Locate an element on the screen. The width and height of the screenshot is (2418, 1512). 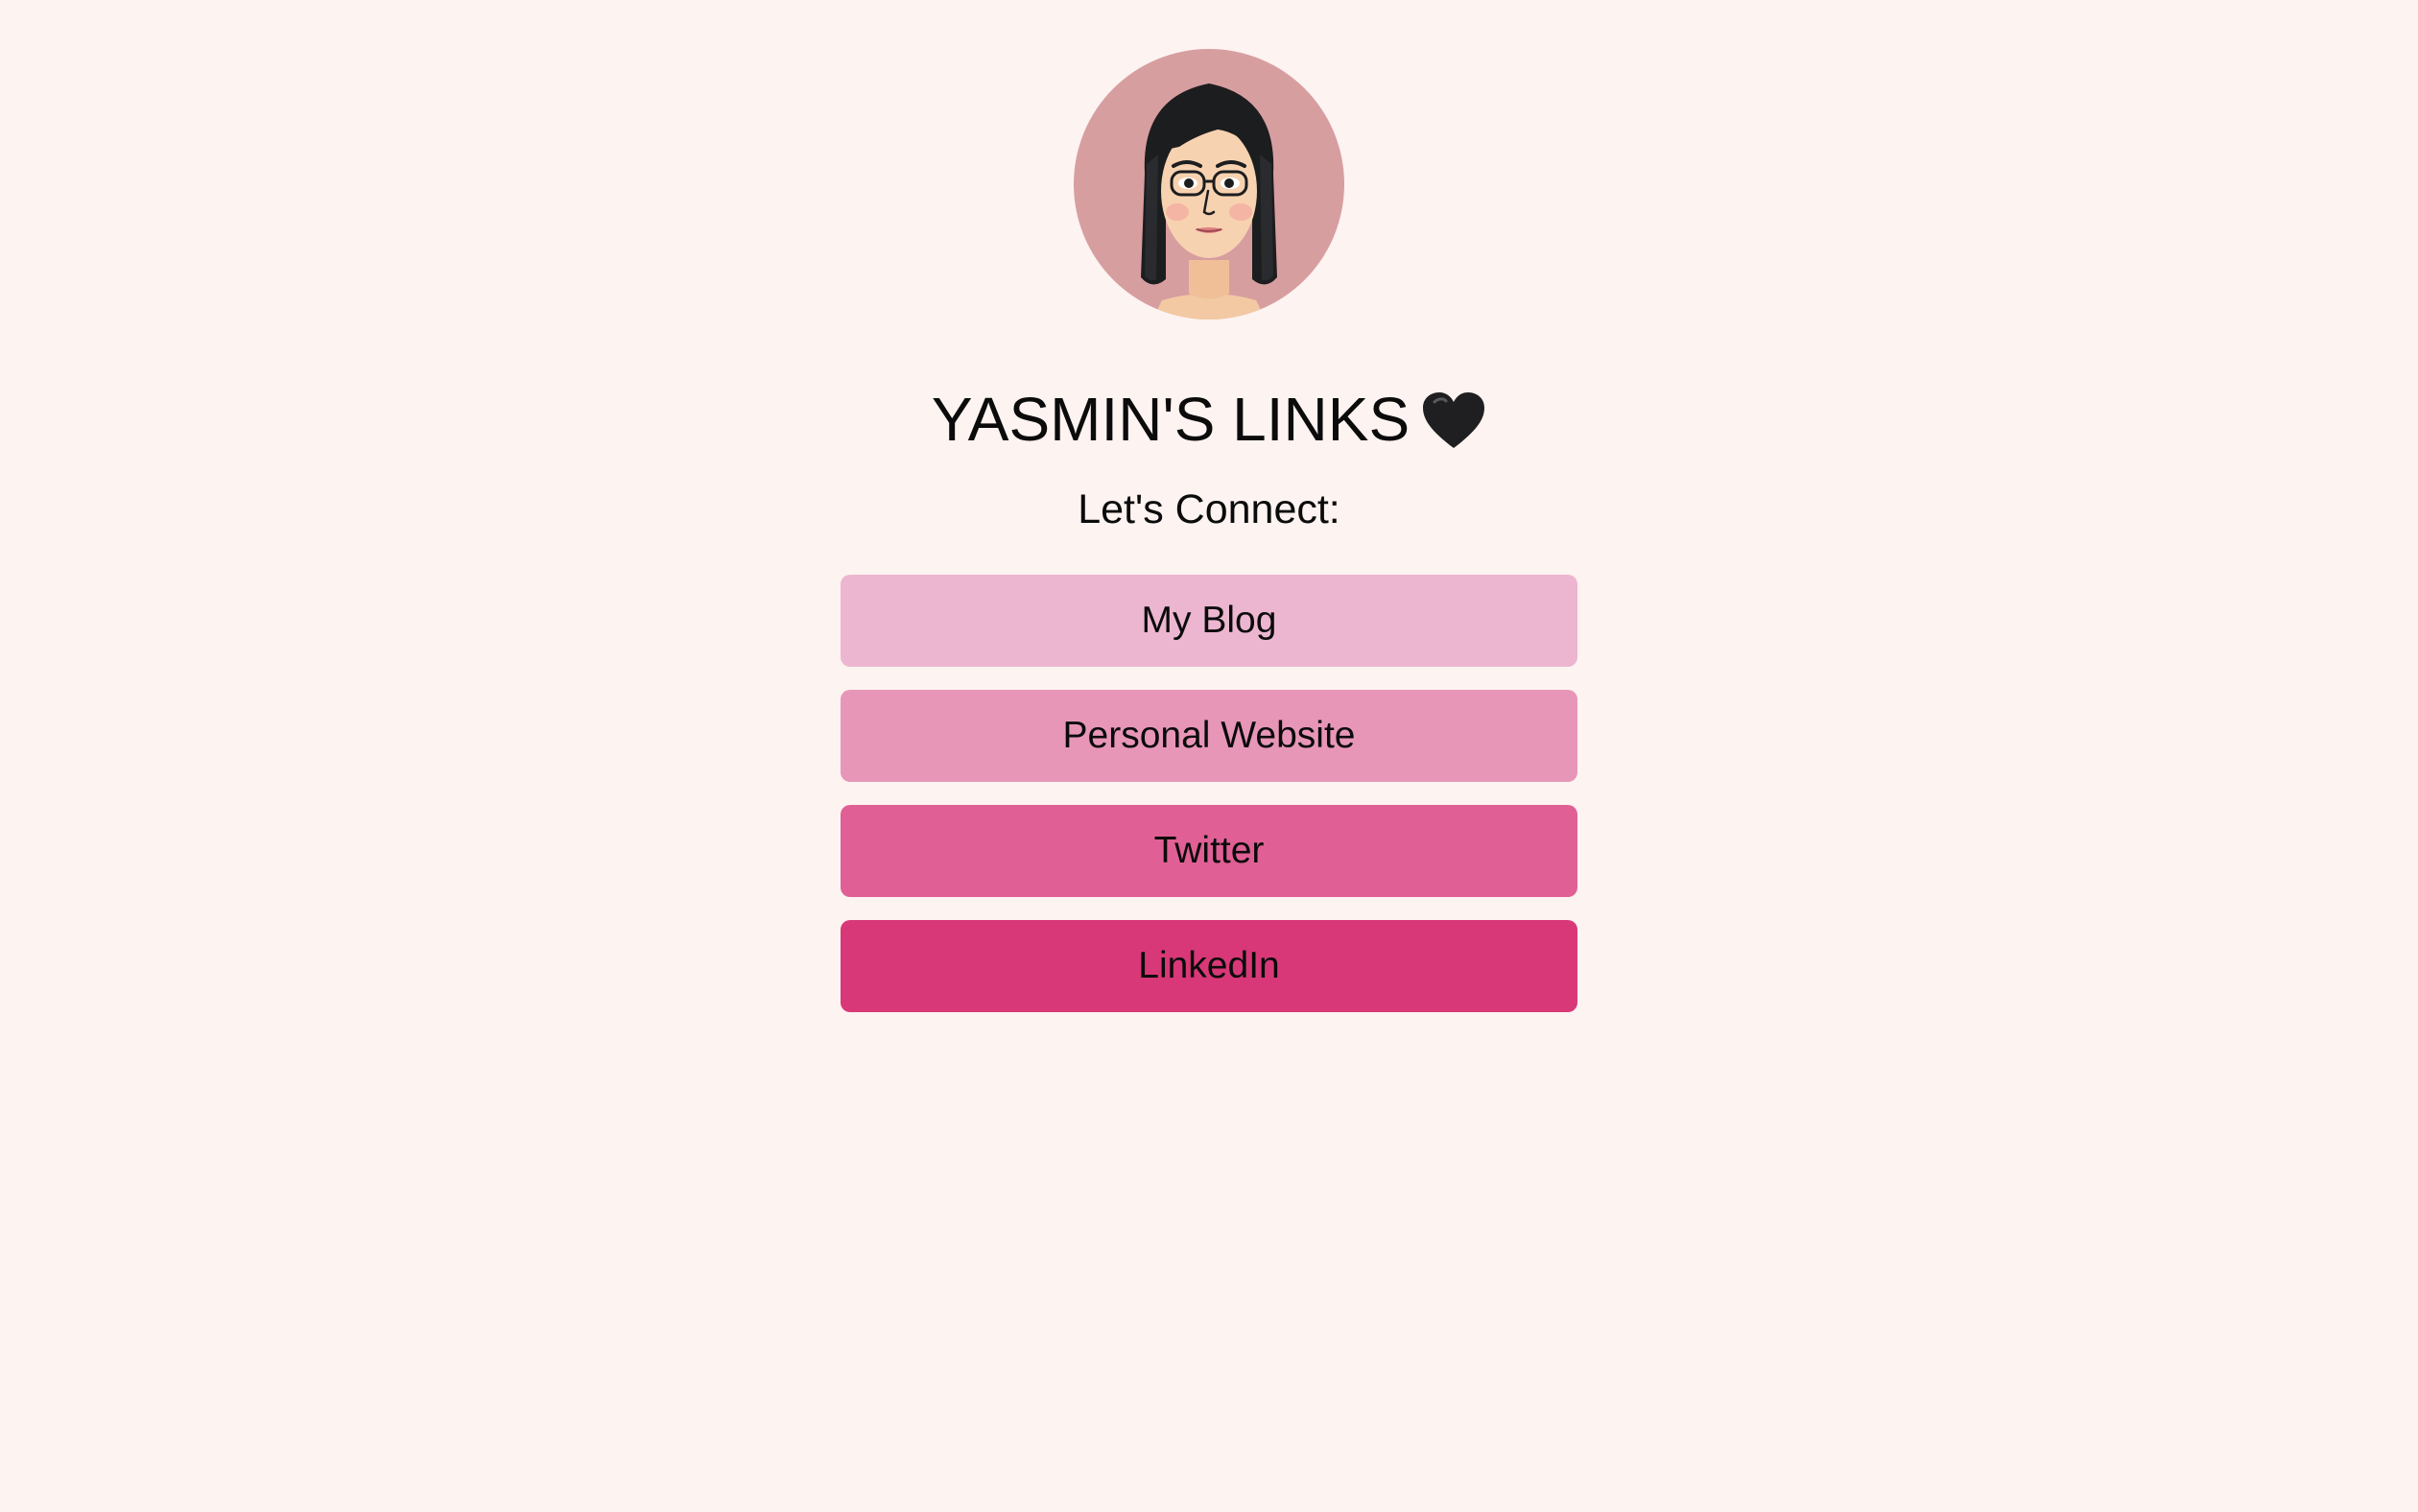
avatar is located at coordinates (1209, 184).